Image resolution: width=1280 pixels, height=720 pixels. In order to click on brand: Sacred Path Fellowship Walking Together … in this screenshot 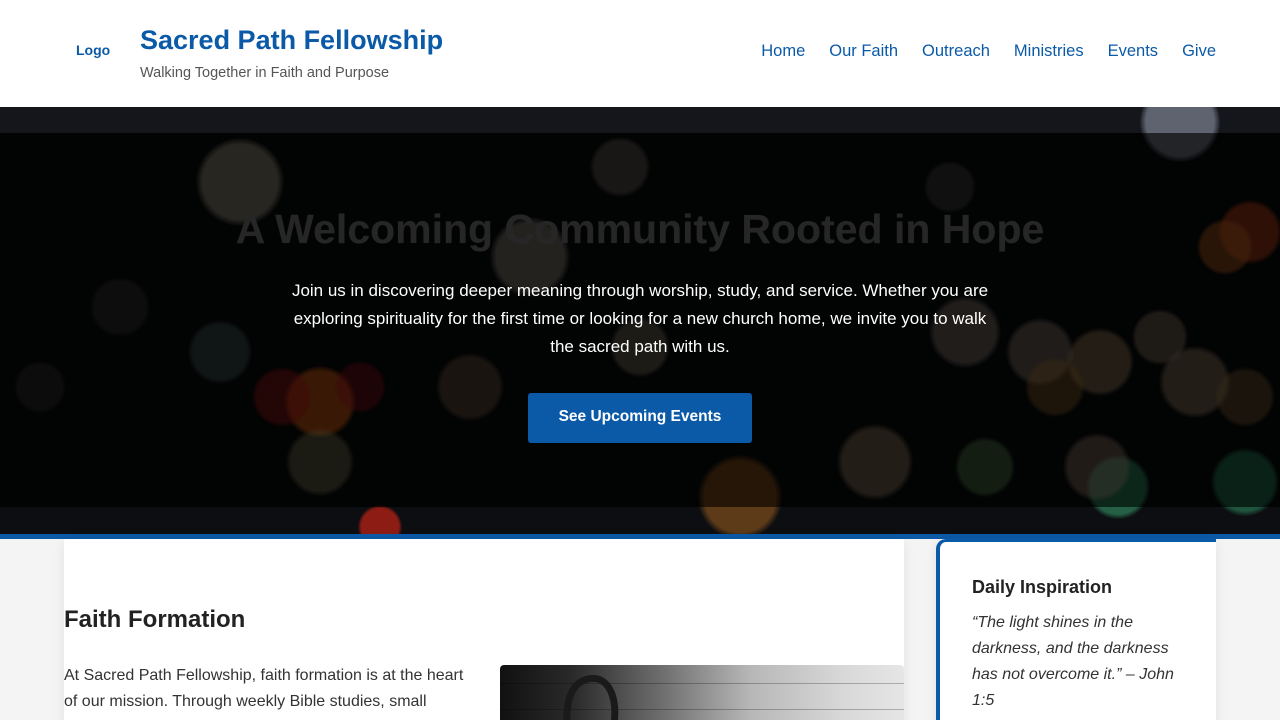, I will do `click(291, 53)`.